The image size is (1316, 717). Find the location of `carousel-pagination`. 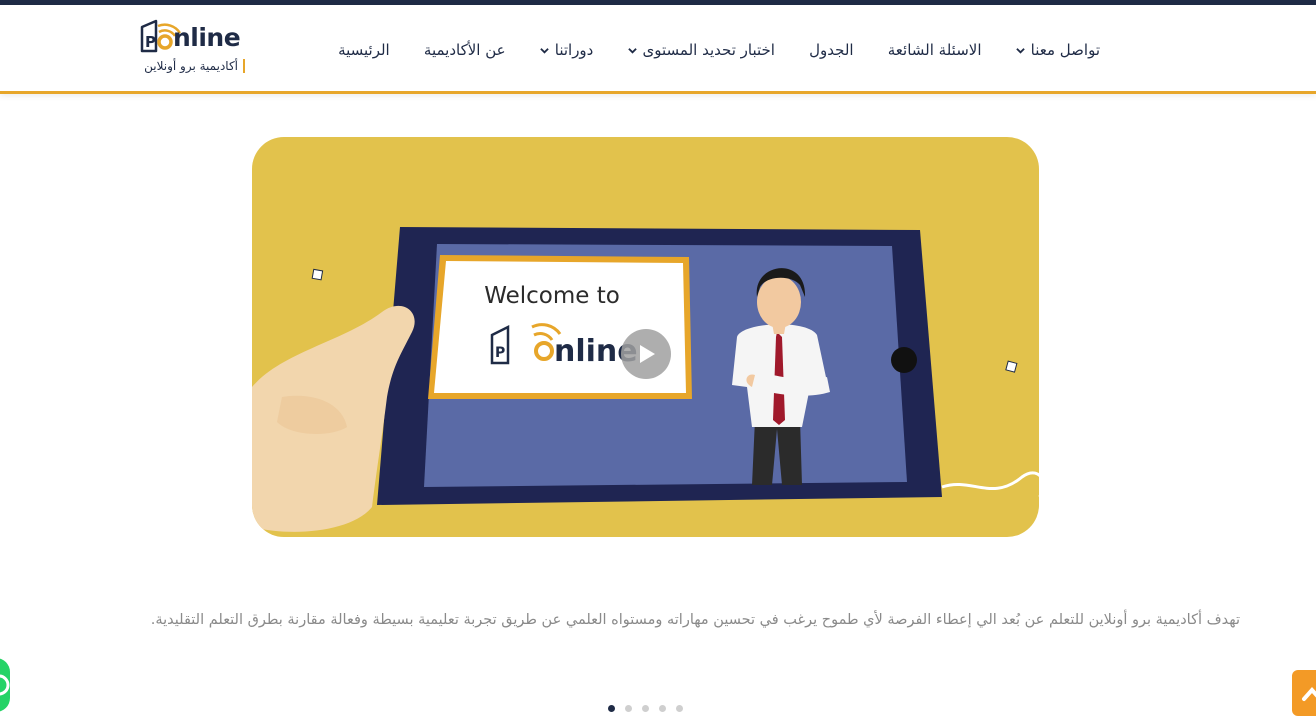

carousel-pagination is located at coordinates (645, 708).